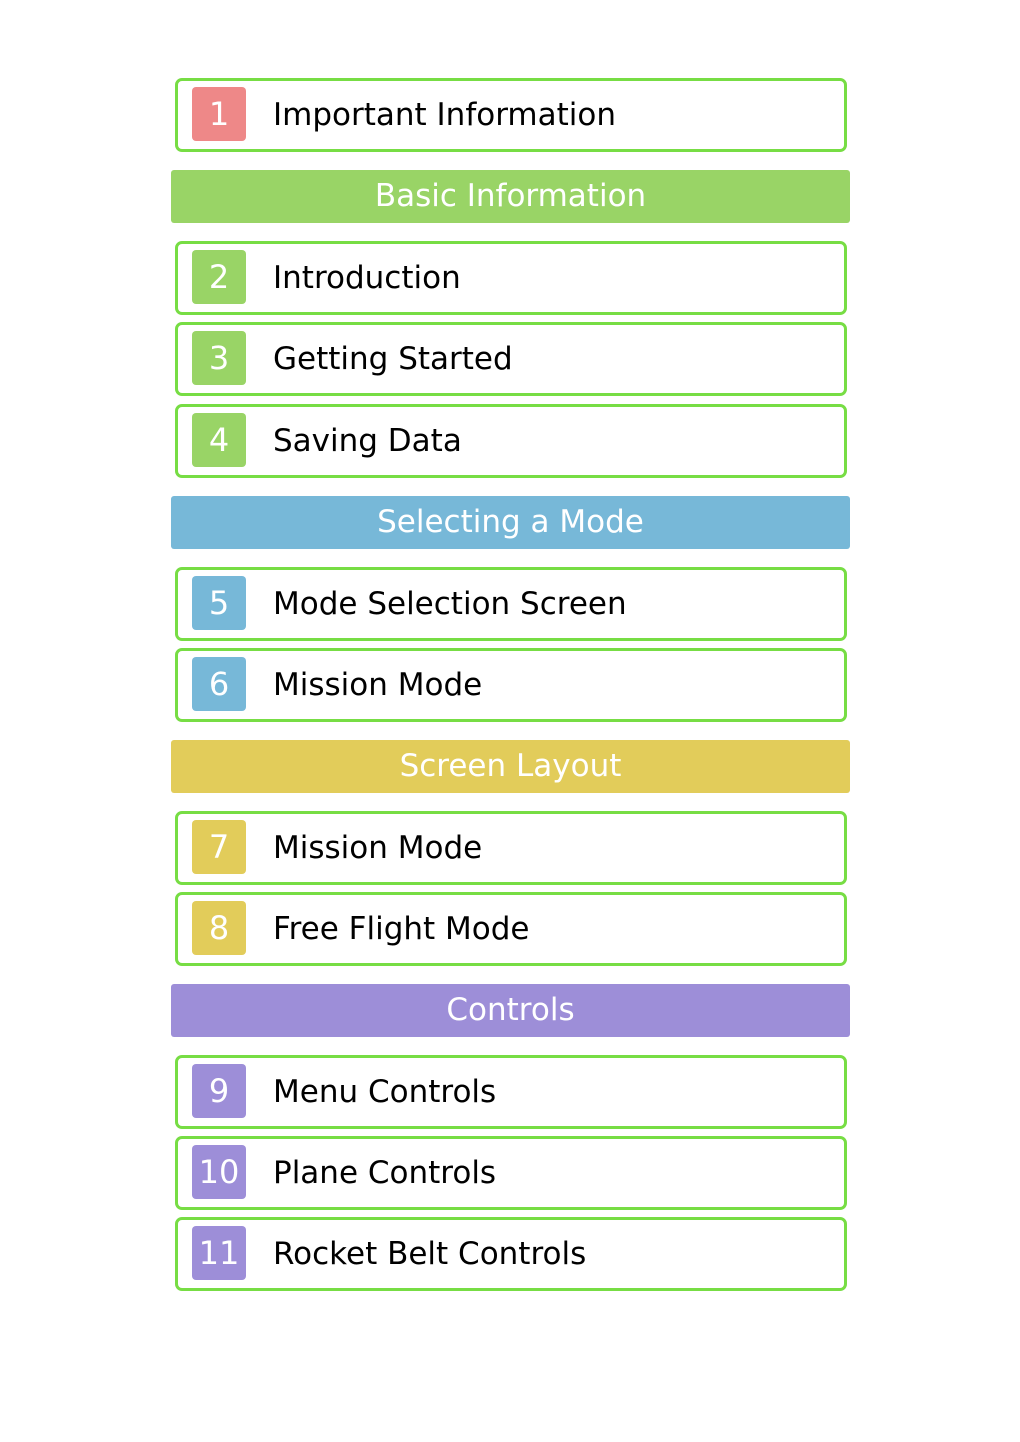 The image size is (1020, 1442). Describe the element at coordinates (219, 114) in the screenshot. I see `page-number-badge: 1` at that location.